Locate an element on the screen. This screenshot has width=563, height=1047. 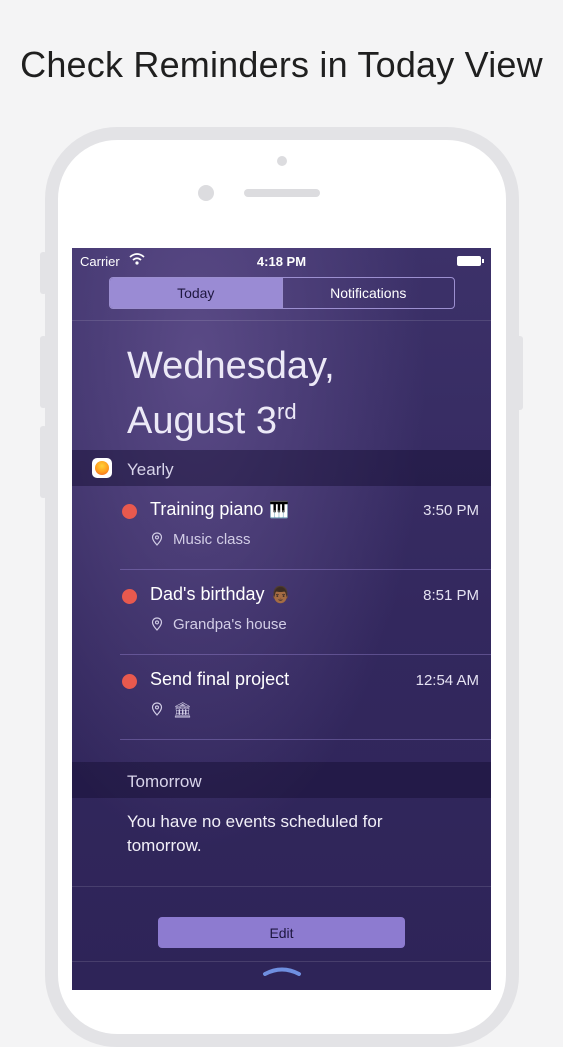
grabber-handle-icon is located at coordinates (282, 971).